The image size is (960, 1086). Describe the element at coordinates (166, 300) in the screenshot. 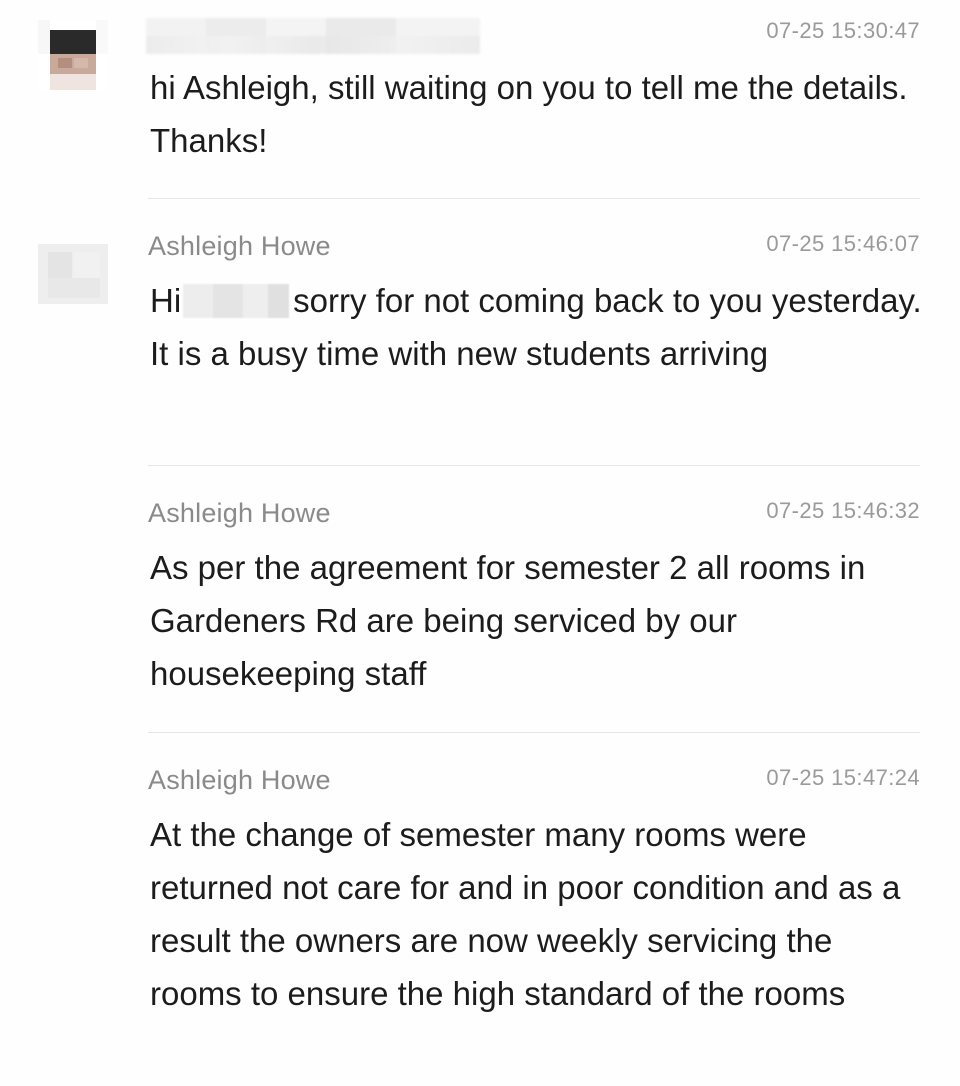

I see `message-text-start: Hi` at that location.